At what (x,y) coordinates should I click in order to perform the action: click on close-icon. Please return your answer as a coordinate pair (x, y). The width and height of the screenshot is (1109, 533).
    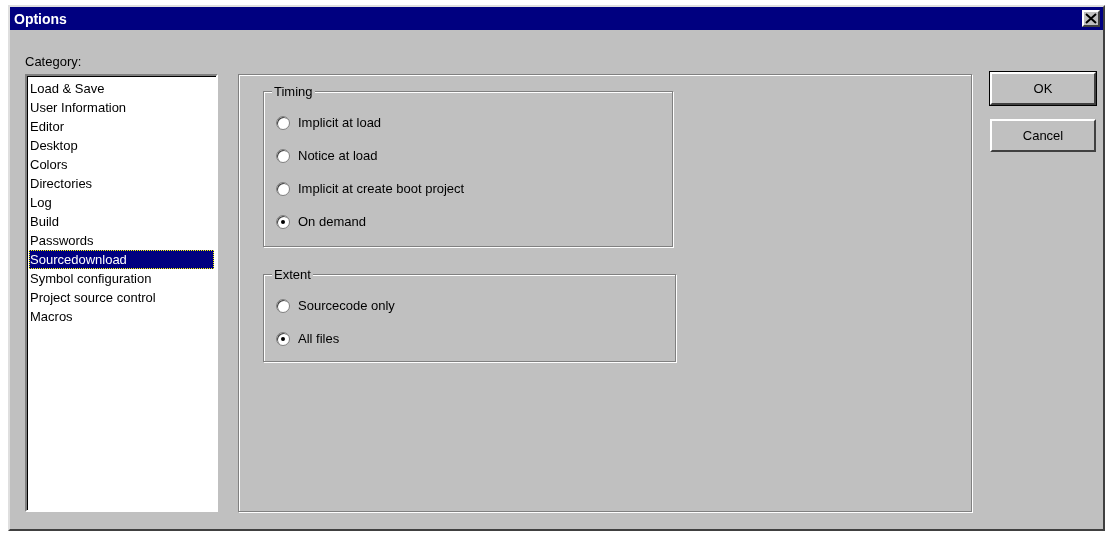
    Looking at the image, I should click on (1091, 18).